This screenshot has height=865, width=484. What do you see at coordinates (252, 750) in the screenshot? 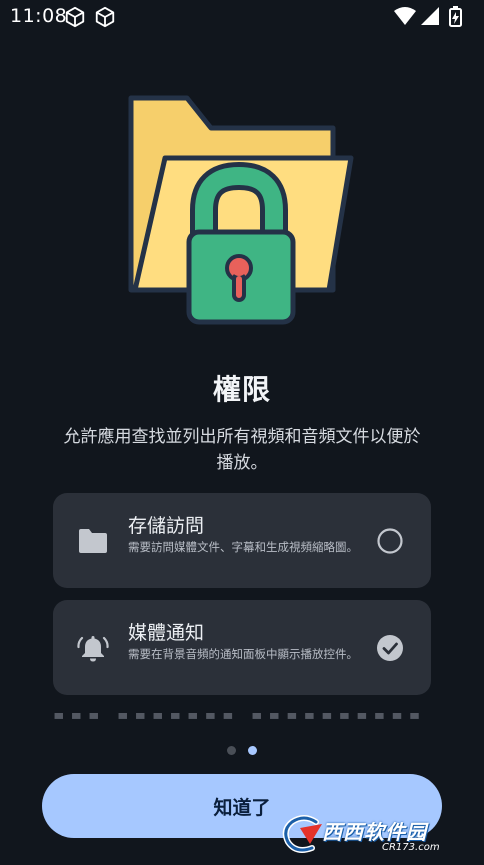
I see `page-dot-active` at bounding box center [252, 750].